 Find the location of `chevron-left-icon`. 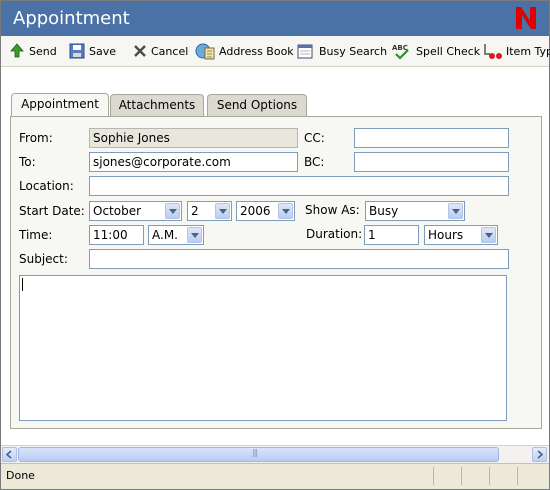

chevron-left-icon is located at coordinates (8, 454).